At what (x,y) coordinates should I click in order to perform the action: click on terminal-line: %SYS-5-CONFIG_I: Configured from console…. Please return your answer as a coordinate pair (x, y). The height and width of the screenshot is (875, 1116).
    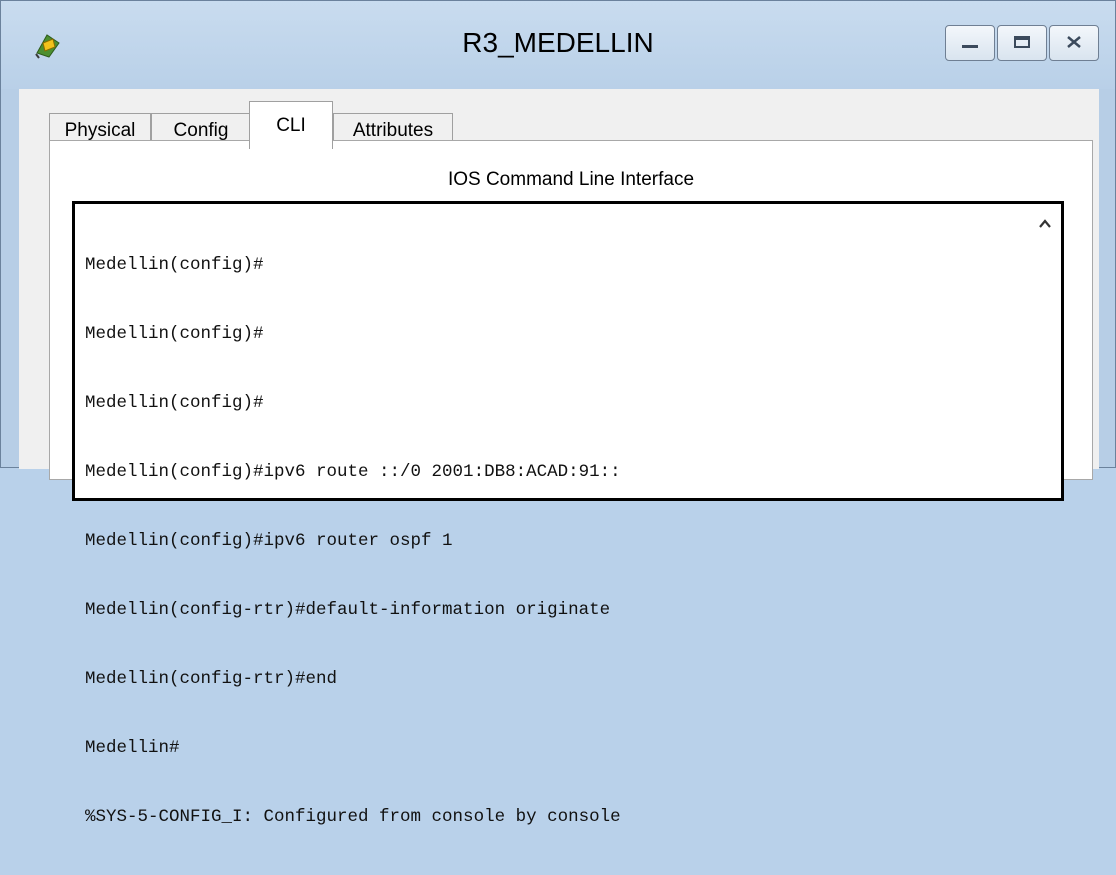
    Looking at the image, I should click on (353, 817).